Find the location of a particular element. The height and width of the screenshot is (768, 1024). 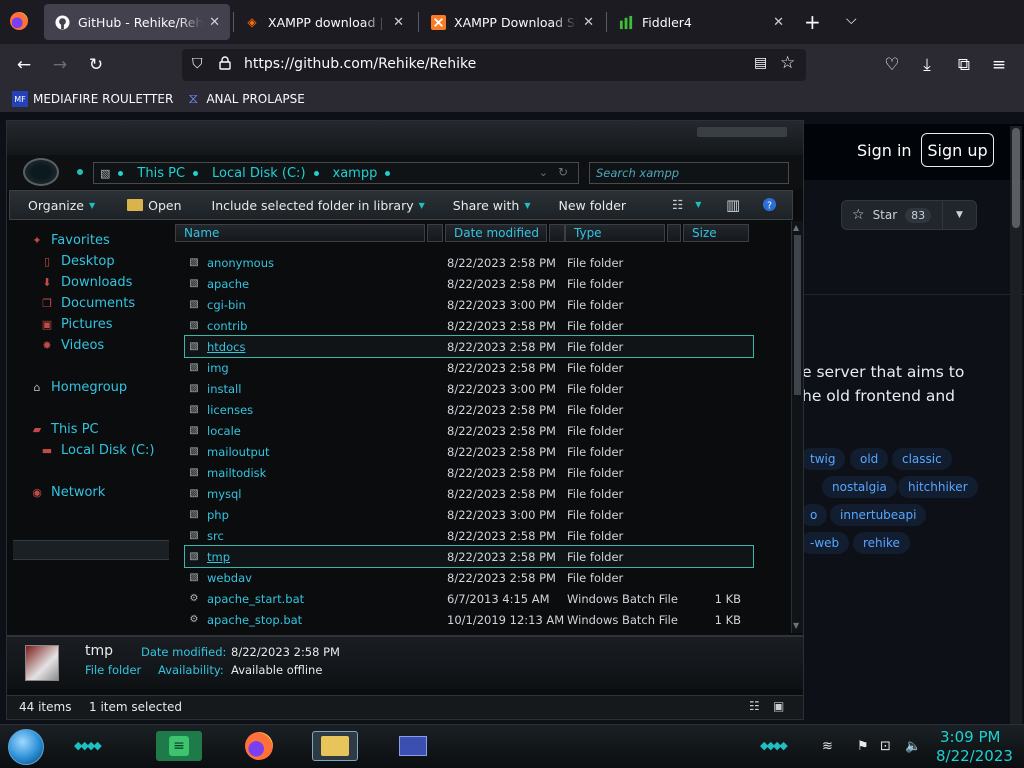

refresh-icon: ↻ is located at coordinates (563, 172).